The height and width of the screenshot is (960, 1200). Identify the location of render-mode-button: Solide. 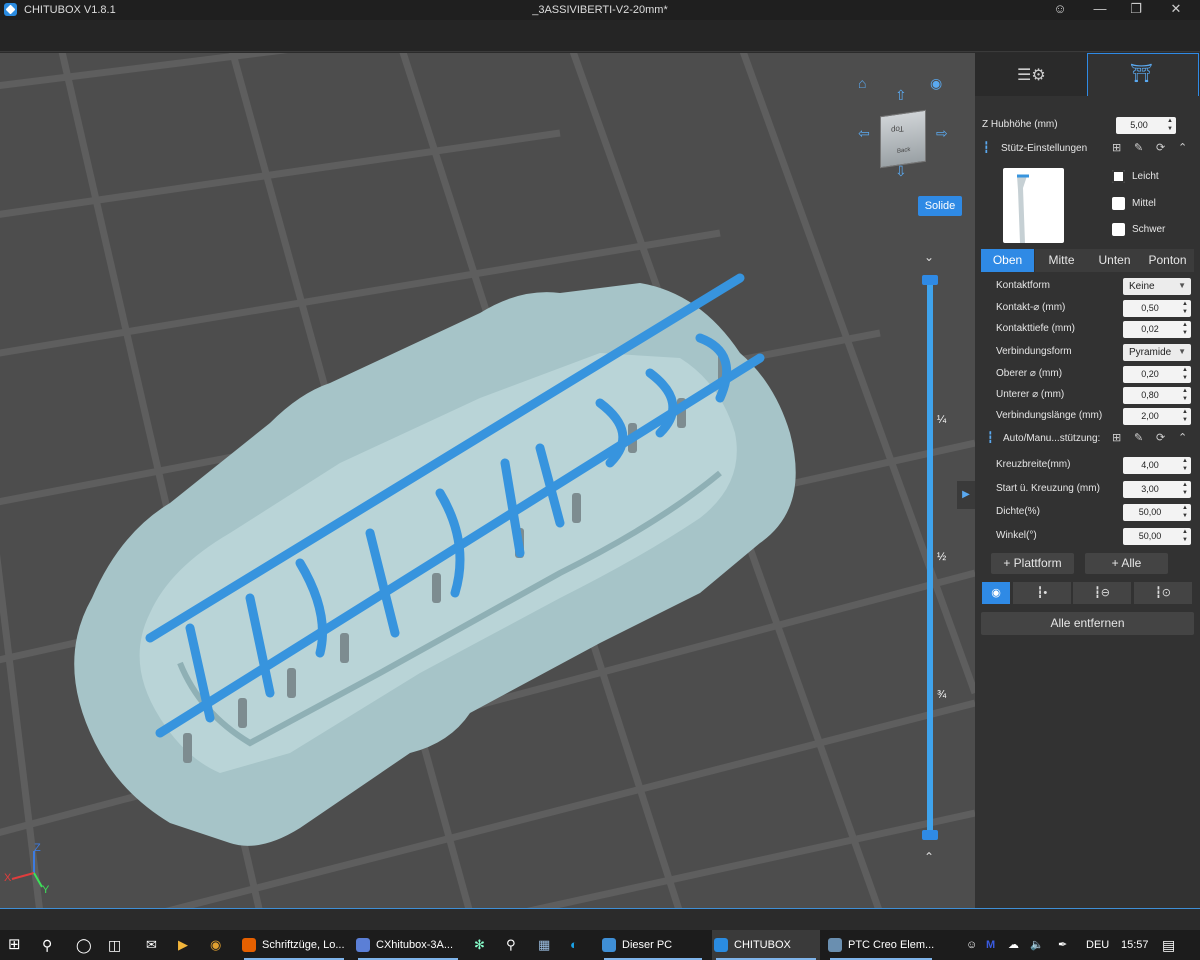
(940, 206).